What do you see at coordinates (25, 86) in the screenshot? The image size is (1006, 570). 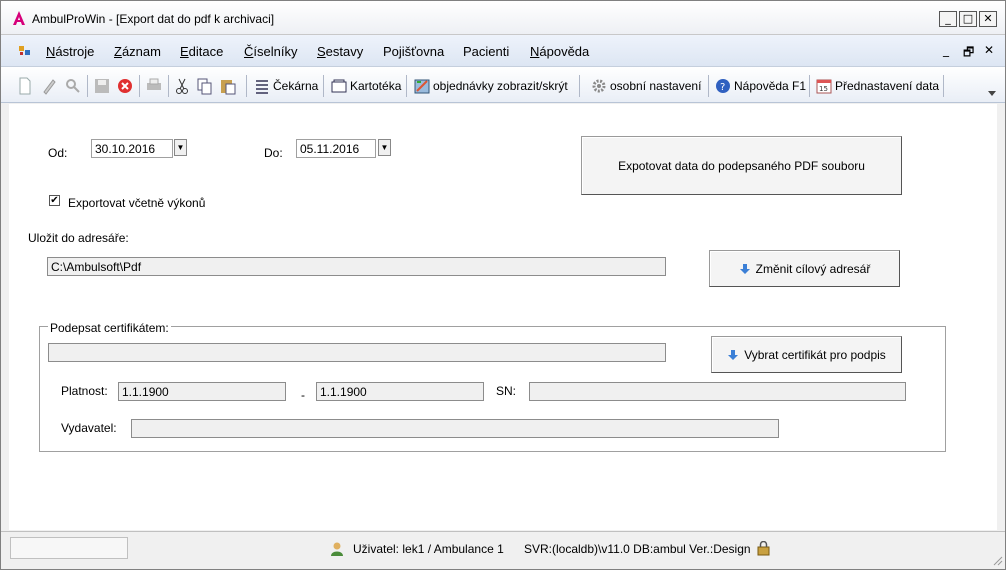 I see `new-file-icon` at bounding box center [25, 86].